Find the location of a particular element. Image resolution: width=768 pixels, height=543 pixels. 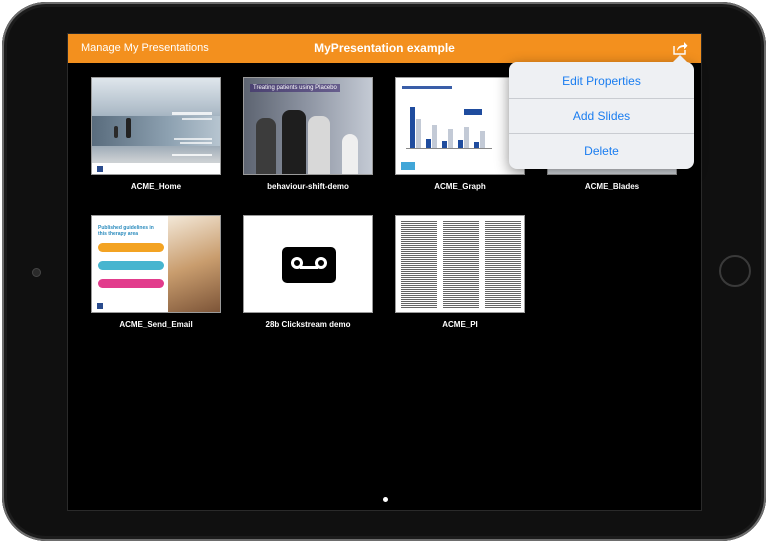

dog-photo is located at coordinates (194, 264).